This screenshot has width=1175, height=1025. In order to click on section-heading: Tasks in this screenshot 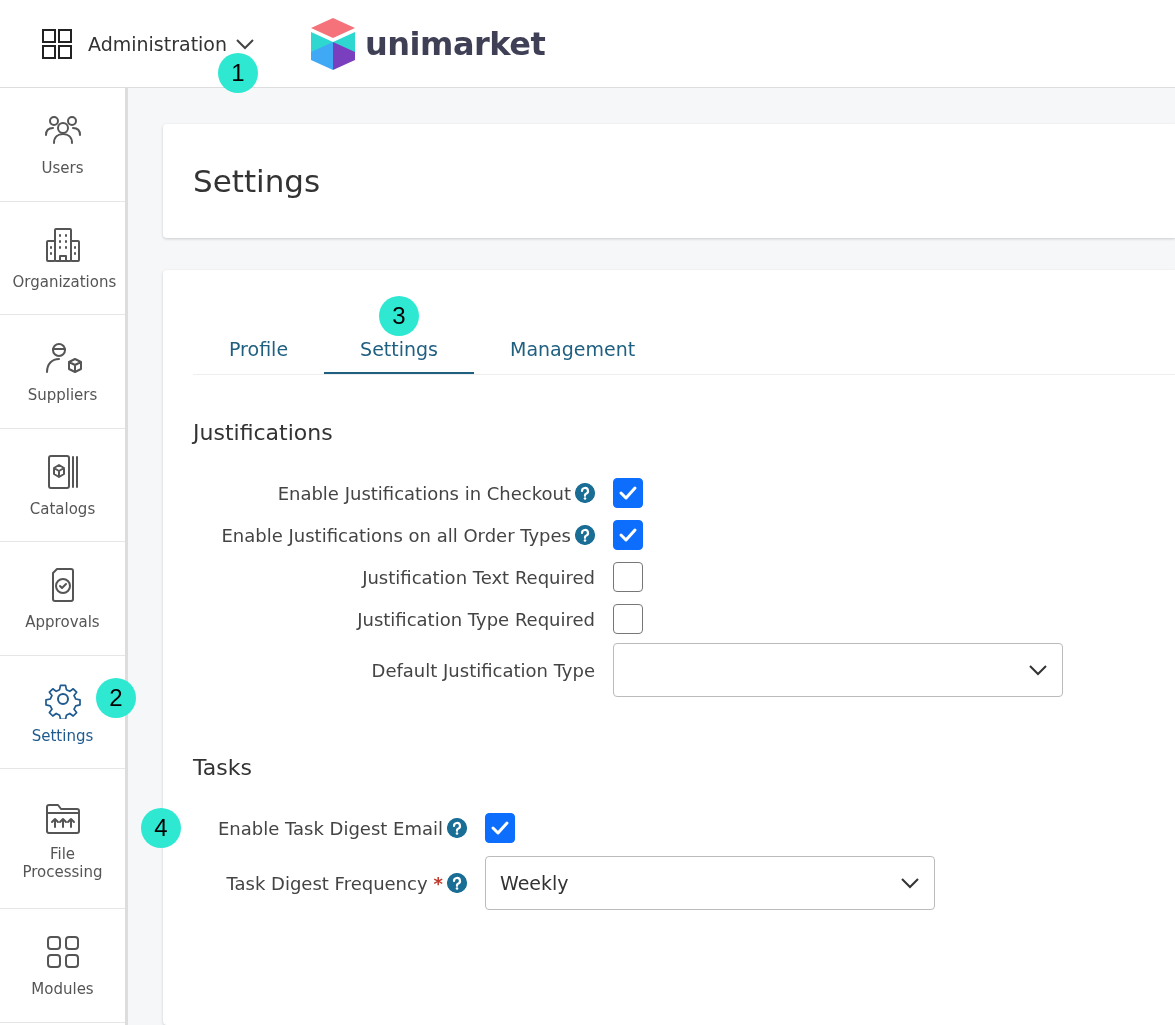, I will do `click(223, 767)`.